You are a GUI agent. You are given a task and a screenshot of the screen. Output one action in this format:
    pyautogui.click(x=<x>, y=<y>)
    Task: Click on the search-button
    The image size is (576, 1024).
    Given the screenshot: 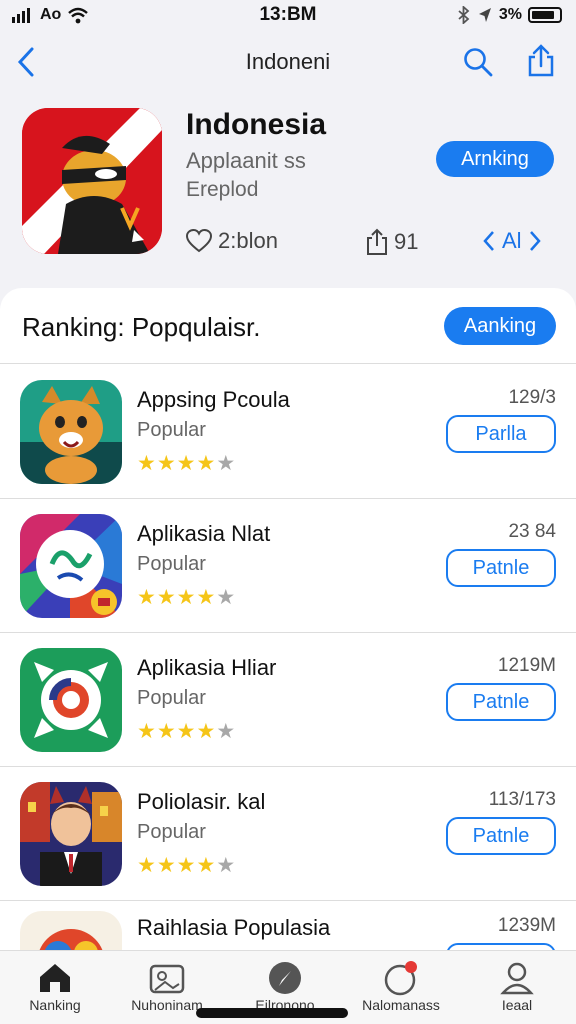 What is the action you would take?
    pyautogui.click(x=478, y=64)
    